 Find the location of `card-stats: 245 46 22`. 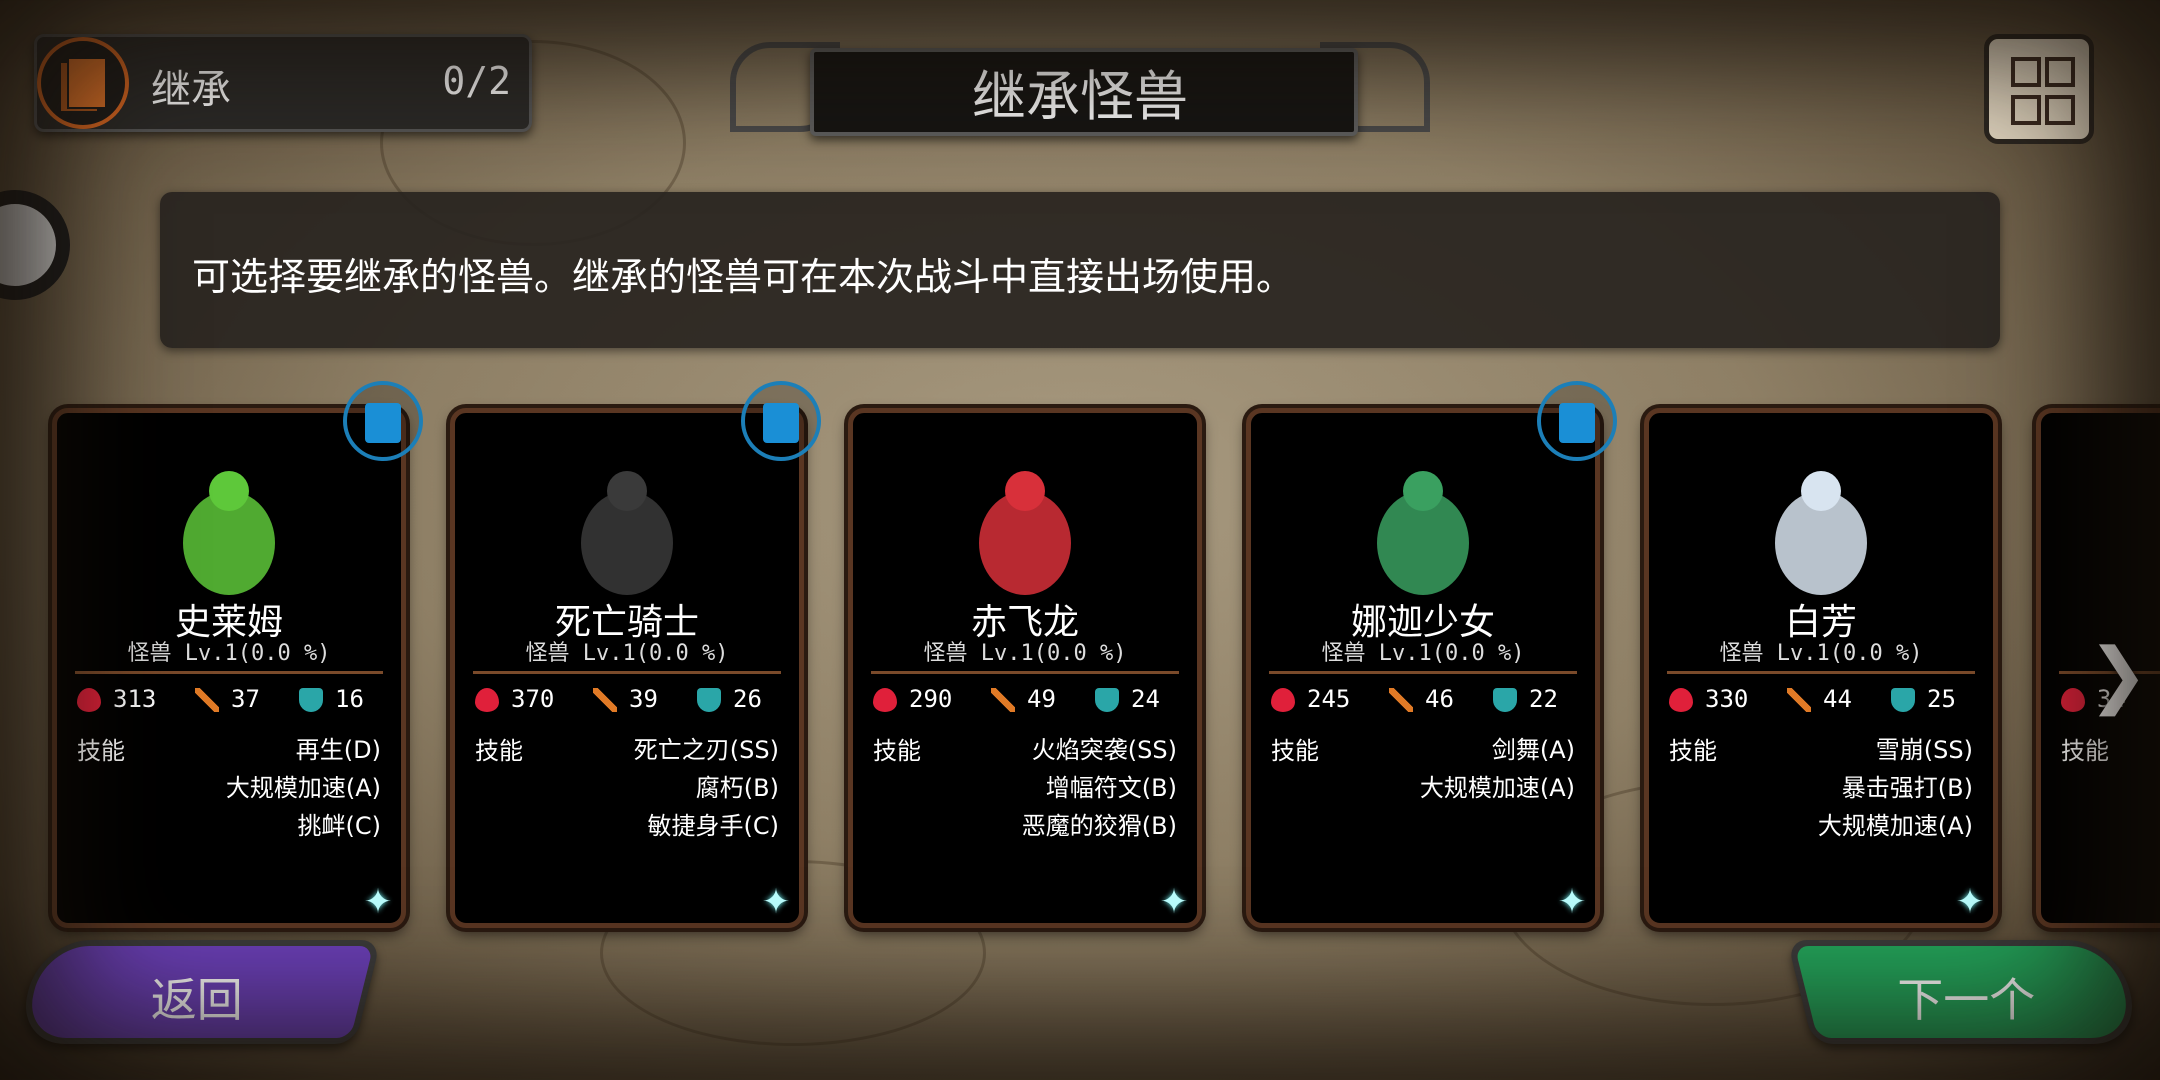

card-stats: 245 46 22 is located at coordinates (1426, 703).